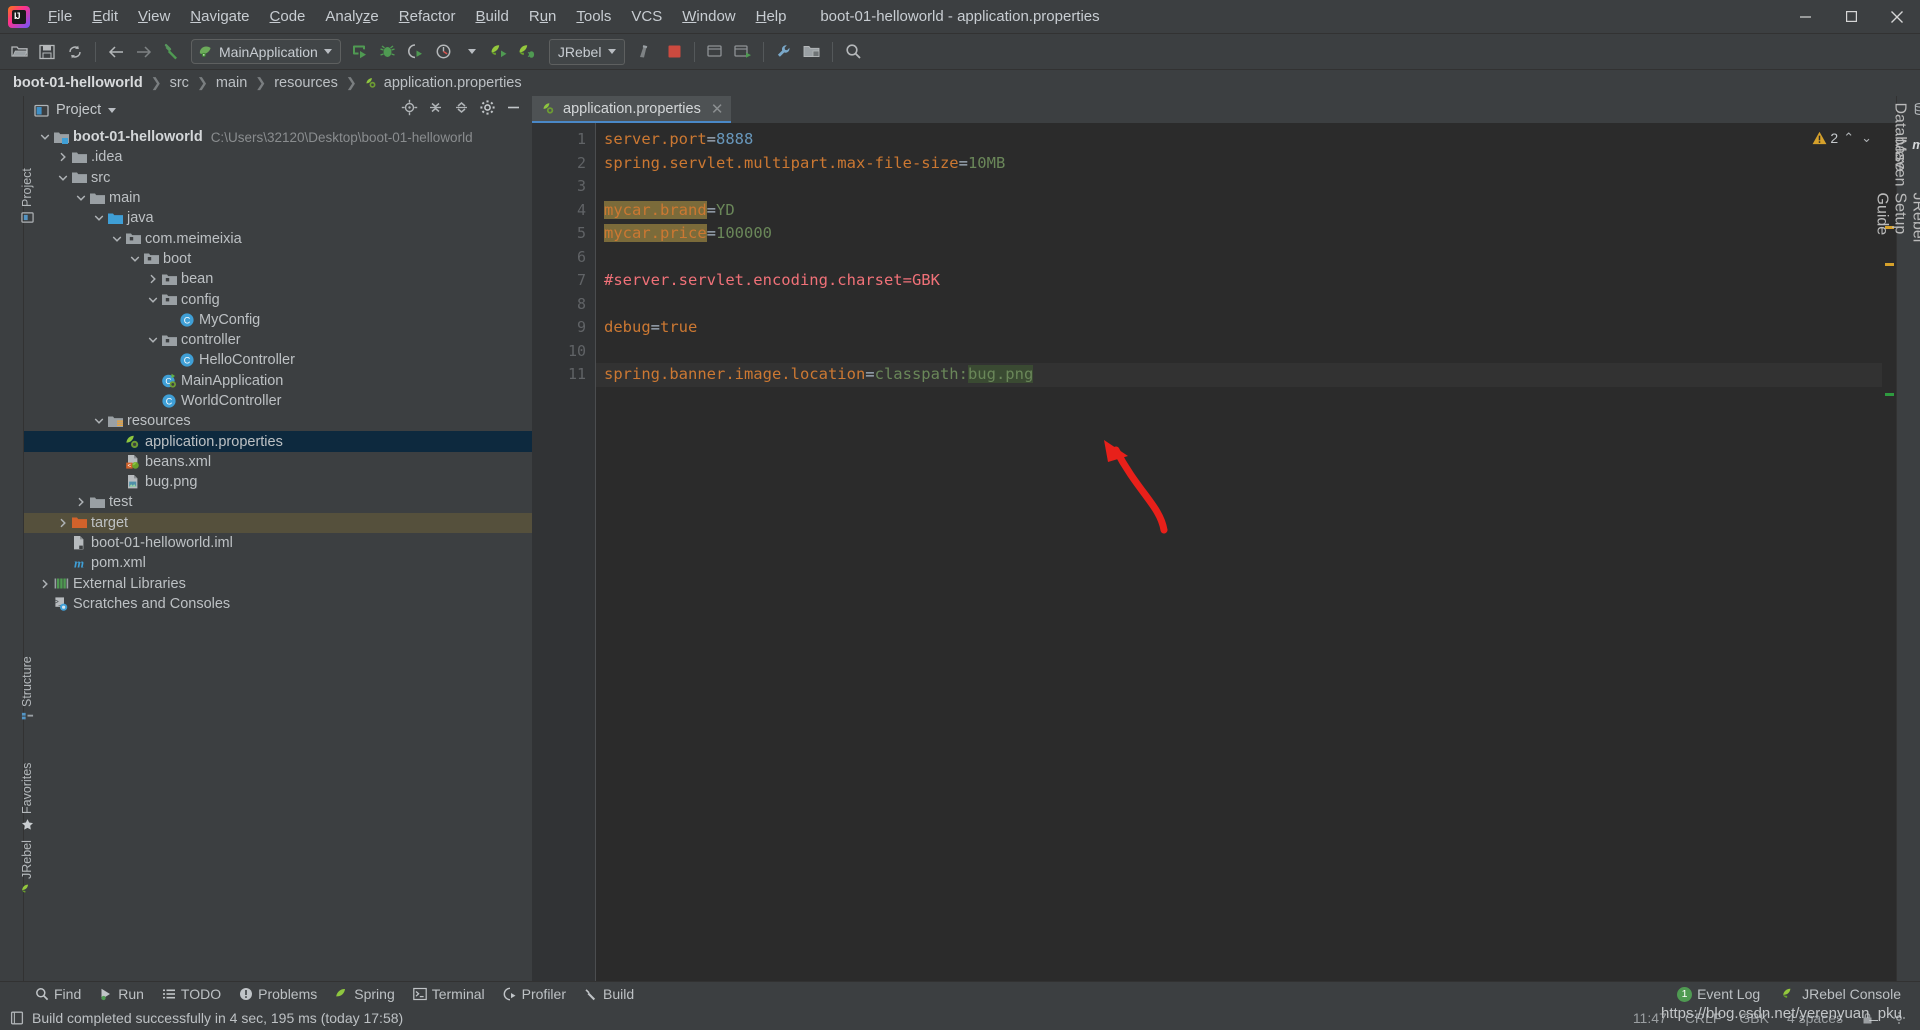 The image size is (1920, 1030). Describe the element at coordinates (231, 83) in the screenshot. I see `breadcrumb-item-main: main` at that location.